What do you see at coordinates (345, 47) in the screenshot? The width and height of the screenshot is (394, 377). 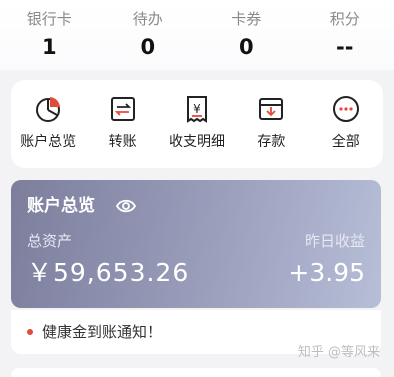 I see `stat-value: --` at bounding box center [345, 47].